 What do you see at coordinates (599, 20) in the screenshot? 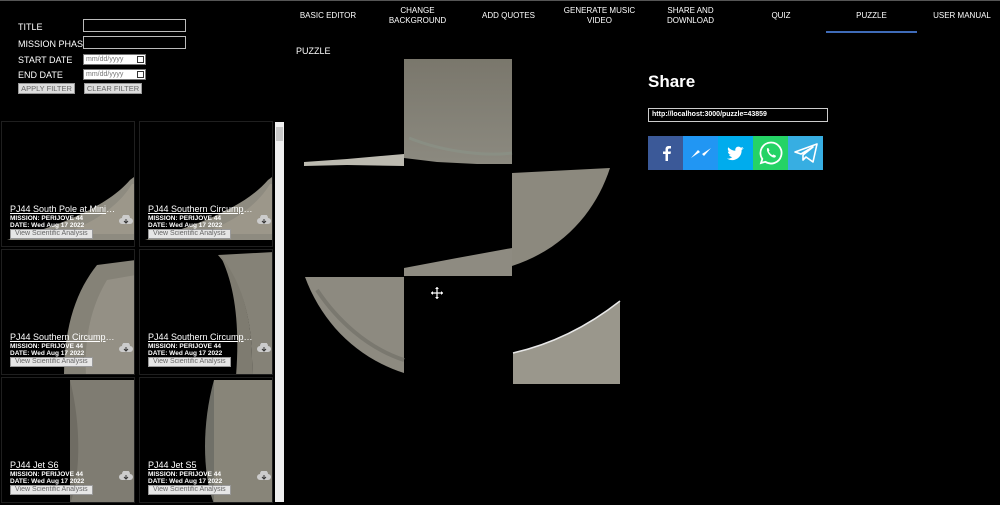
I see `nav-label: VIDEO` at bounding box center [599, 20].